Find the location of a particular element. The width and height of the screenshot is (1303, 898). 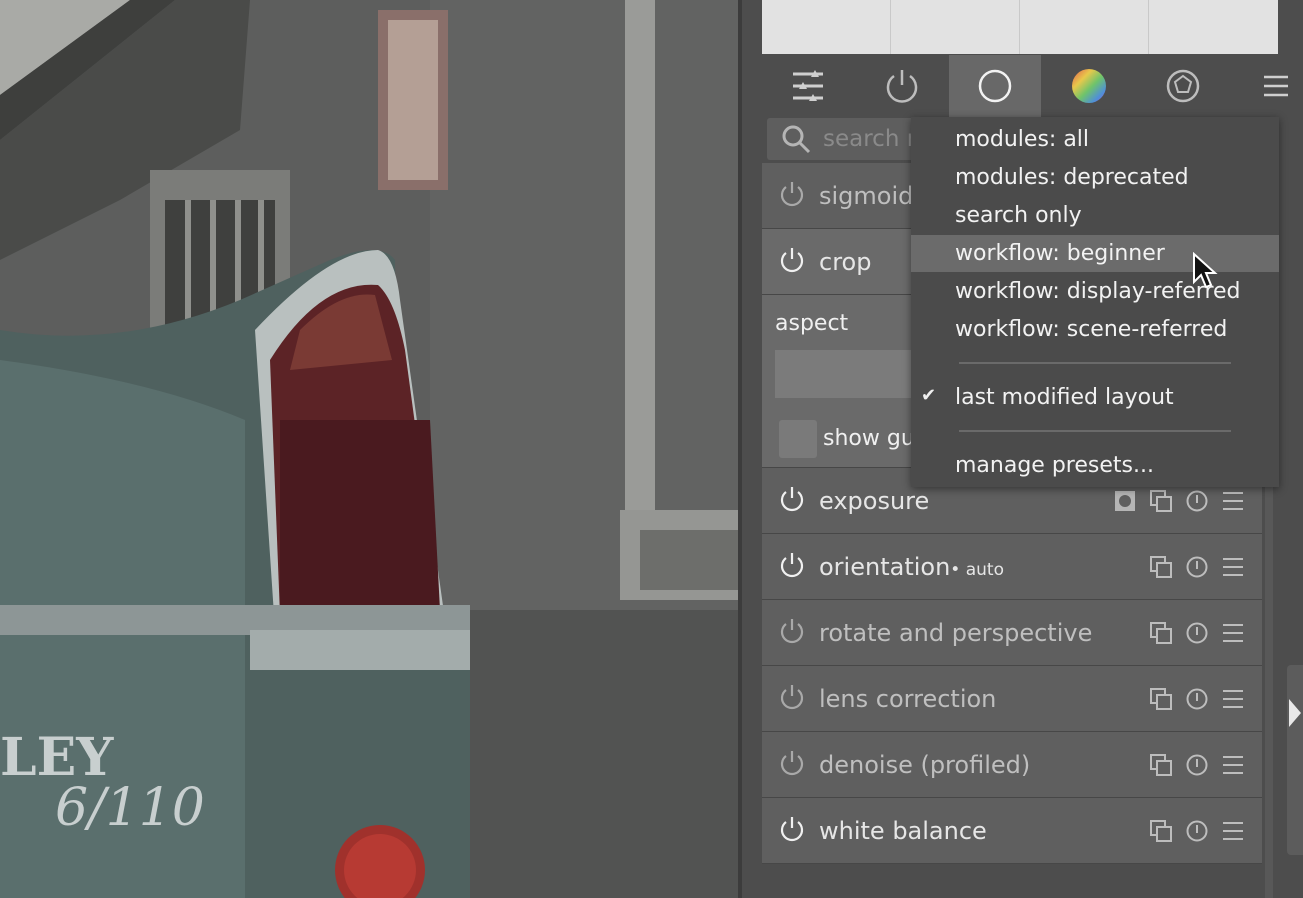

color-wheel-icon is located at coordinates (1089, 86).